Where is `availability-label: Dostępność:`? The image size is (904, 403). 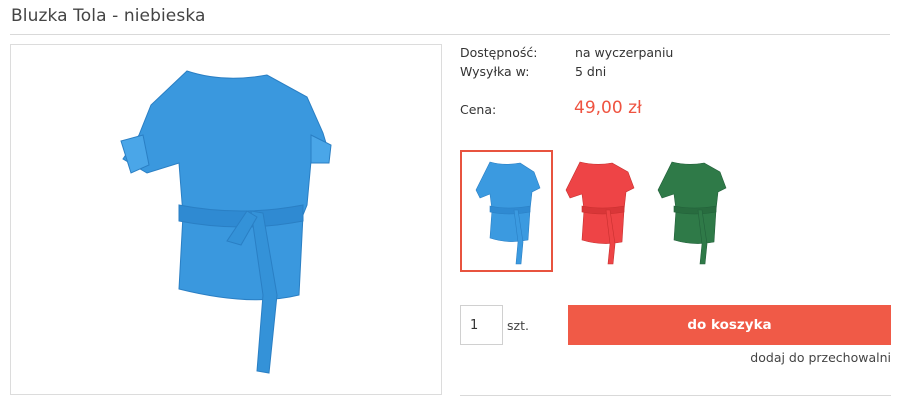
availability-label: Dostępność: is located at coordinates (499, 52).